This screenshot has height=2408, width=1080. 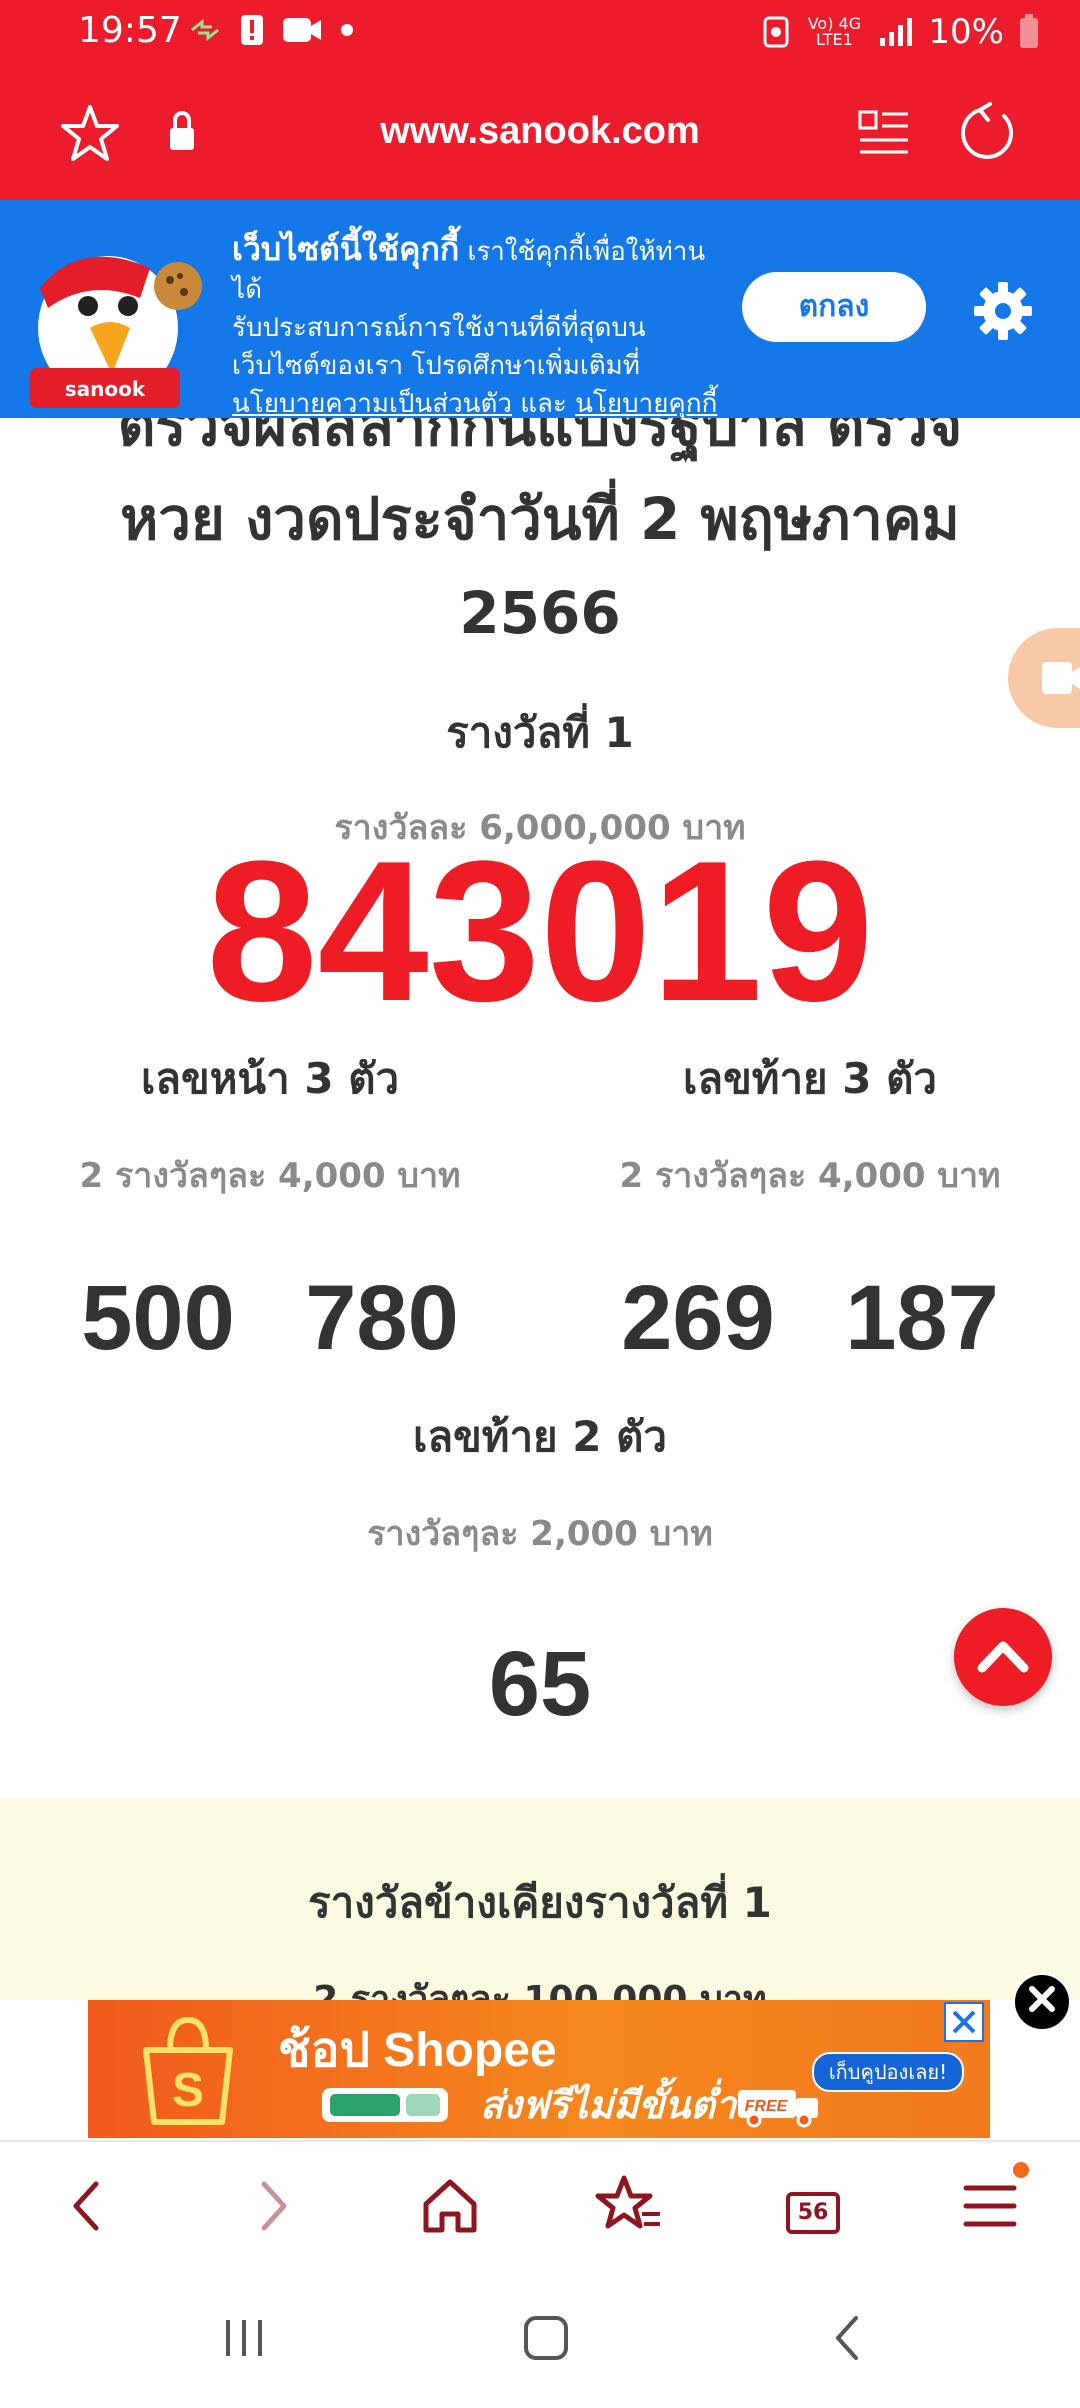 What do you see at coordinates (540, 931) in the screenshot?
I see `first-prize-number: 843019` at bounding box center [540, 931].